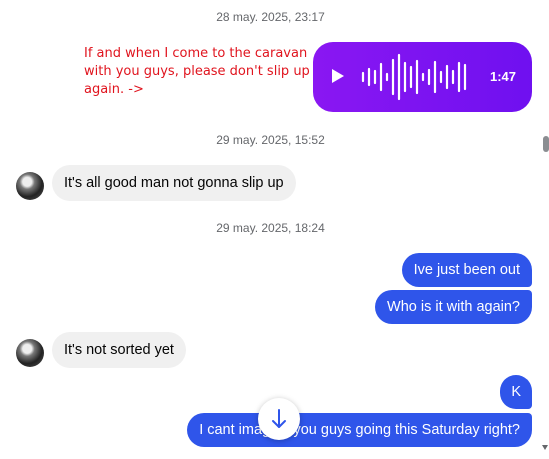 The height and width of the screenshot is (459, 549). Describe the element at coordinates (546, 144) in the screenshot. I see `scrollbar-thumb` at that location.